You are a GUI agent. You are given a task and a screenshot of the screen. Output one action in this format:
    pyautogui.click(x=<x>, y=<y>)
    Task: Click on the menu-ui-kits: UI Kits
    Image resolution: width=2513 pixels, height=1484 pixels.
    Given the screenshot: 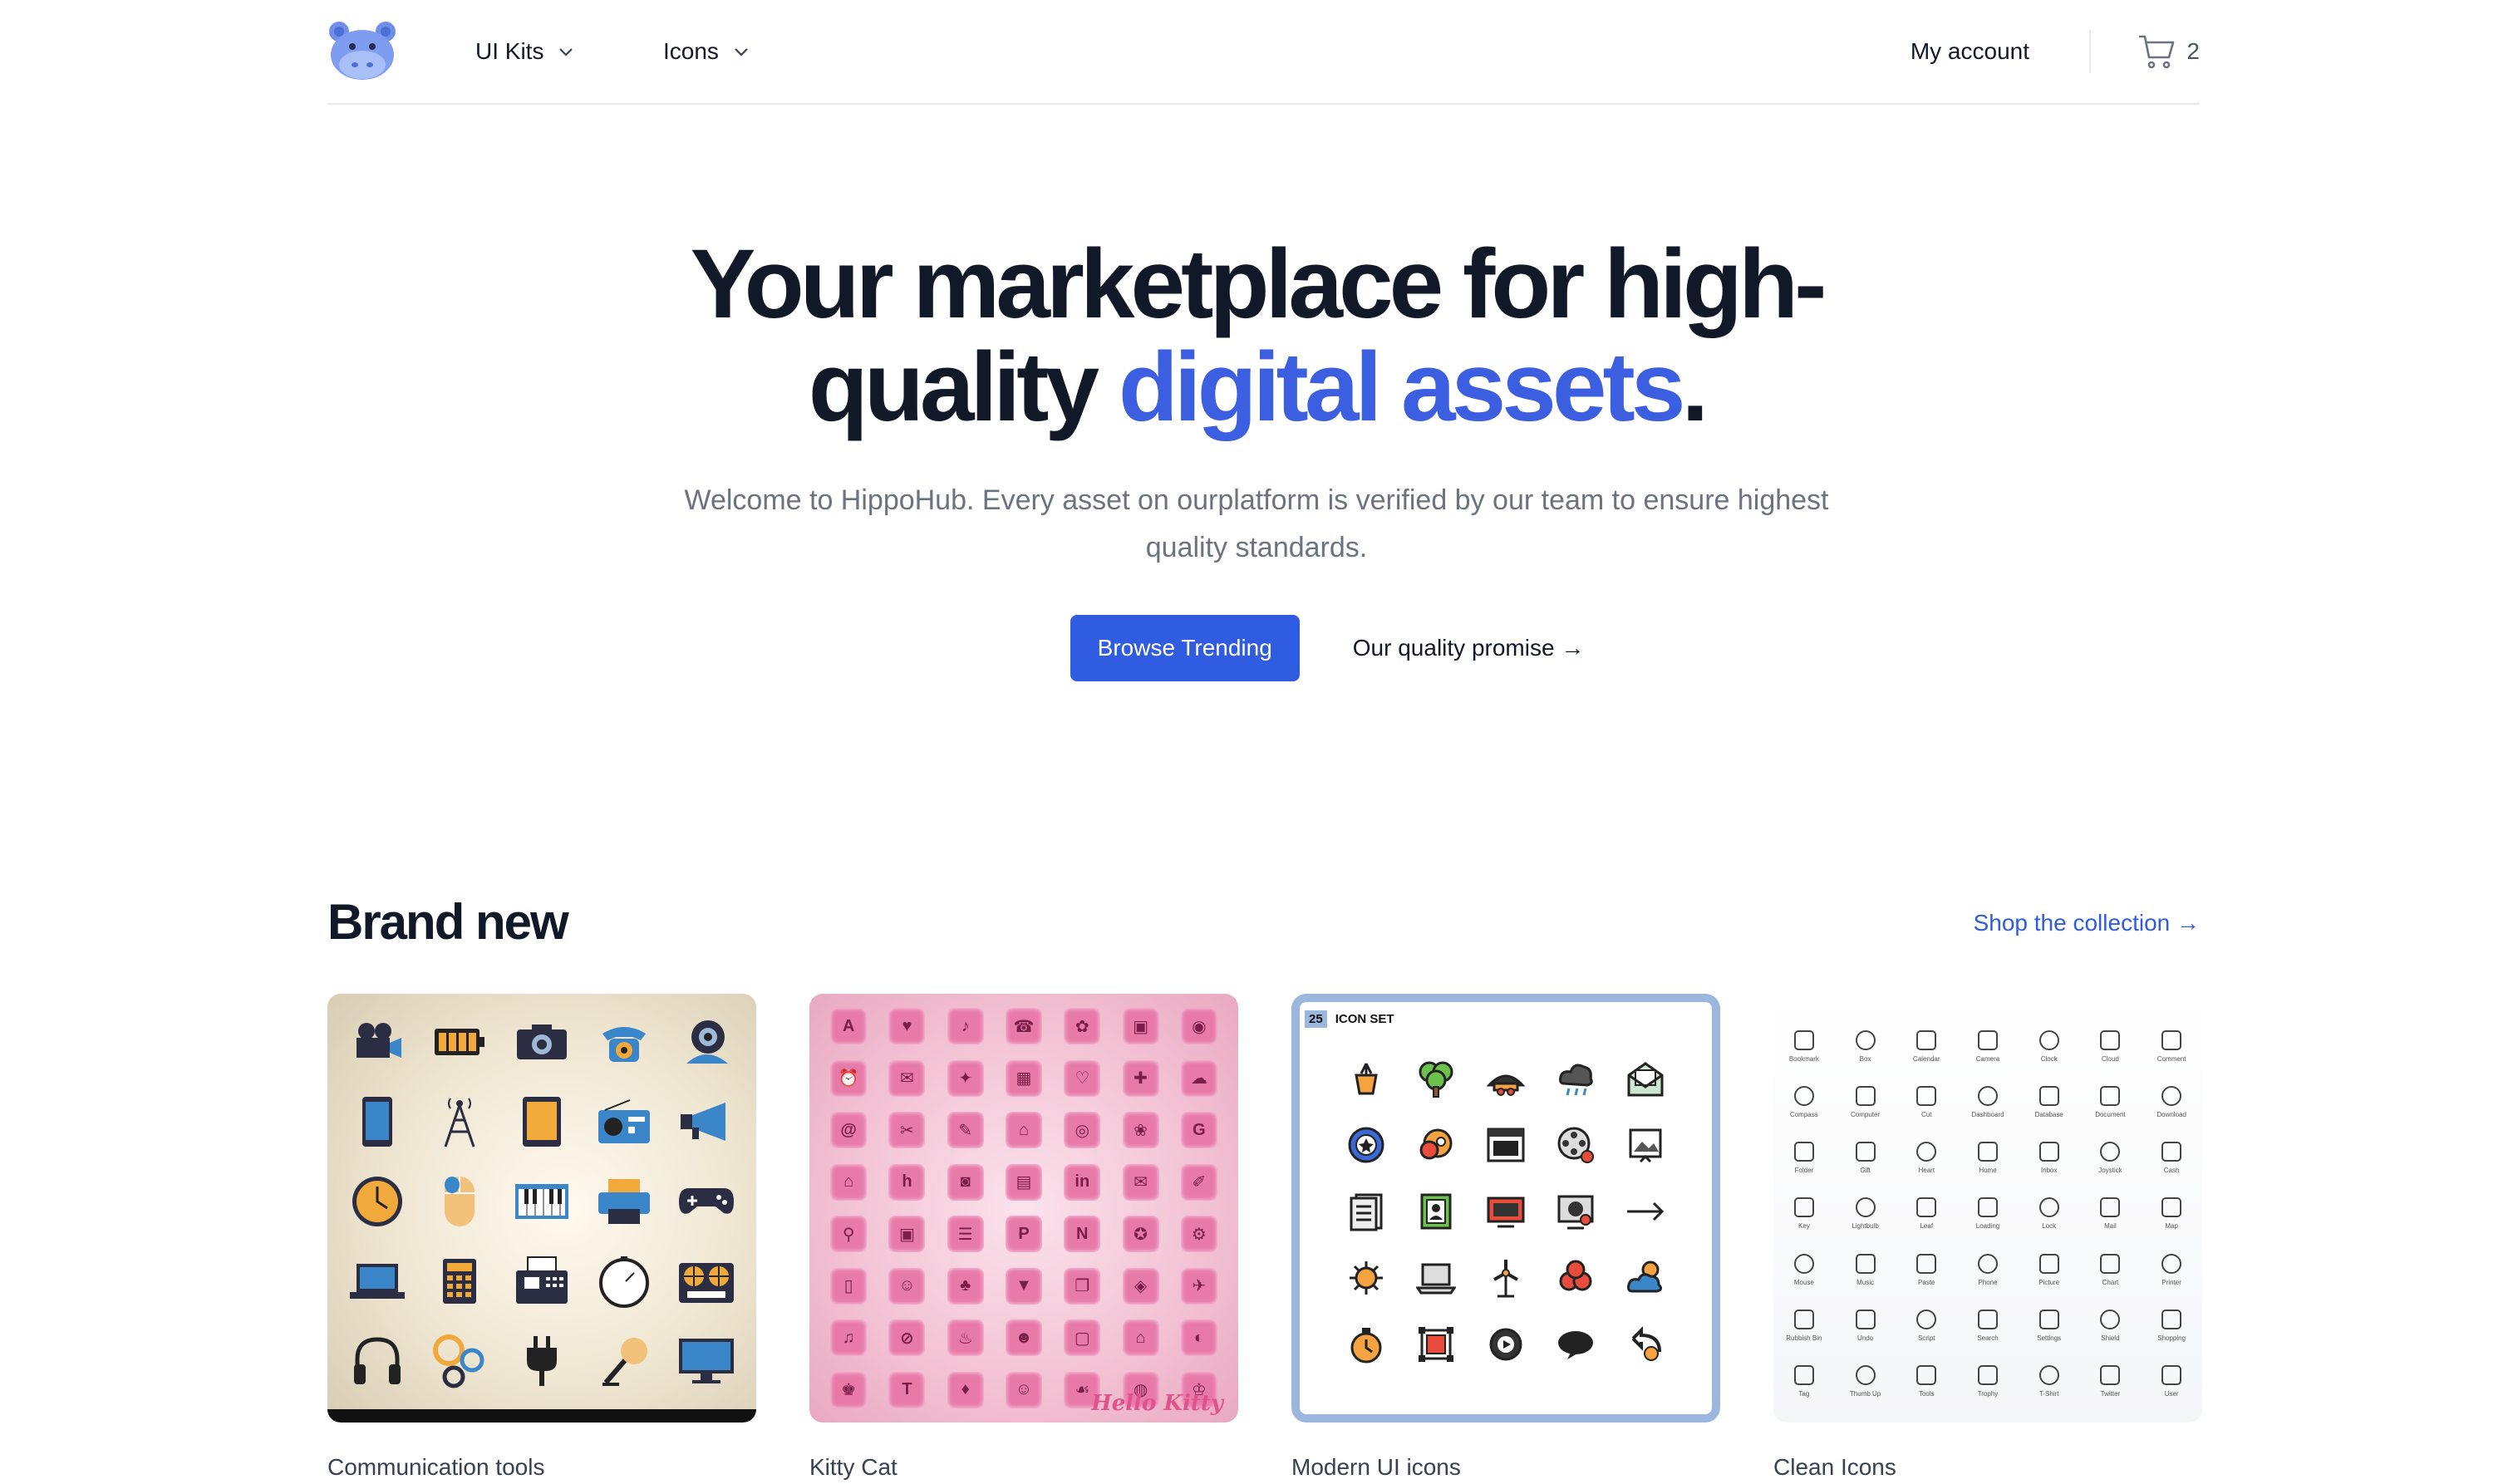 What is the action you would take?
    pyautogui.click(x=525, y=51)
    